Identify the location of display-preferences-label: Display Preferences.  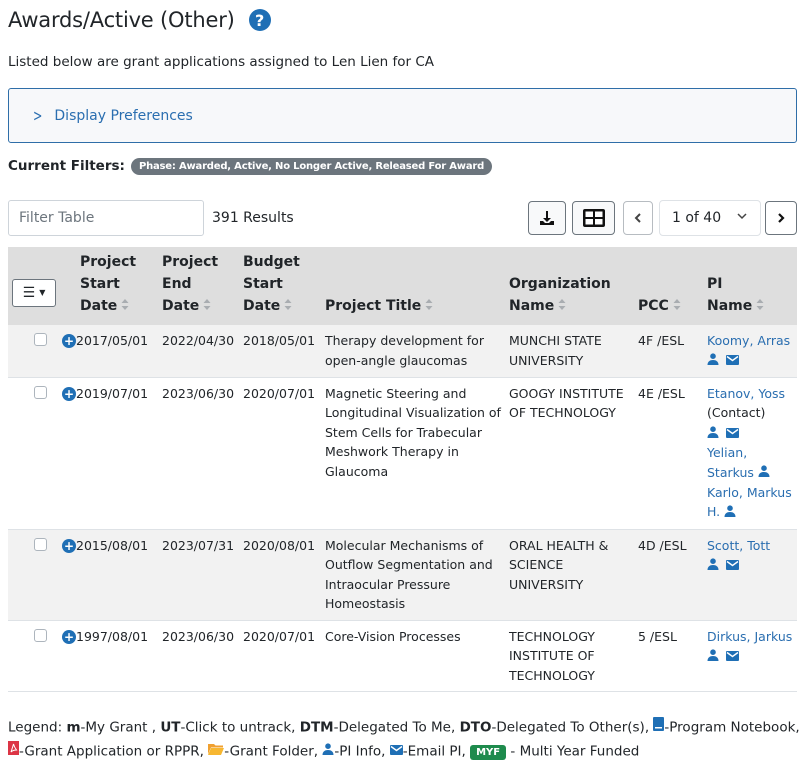
(123, 115).